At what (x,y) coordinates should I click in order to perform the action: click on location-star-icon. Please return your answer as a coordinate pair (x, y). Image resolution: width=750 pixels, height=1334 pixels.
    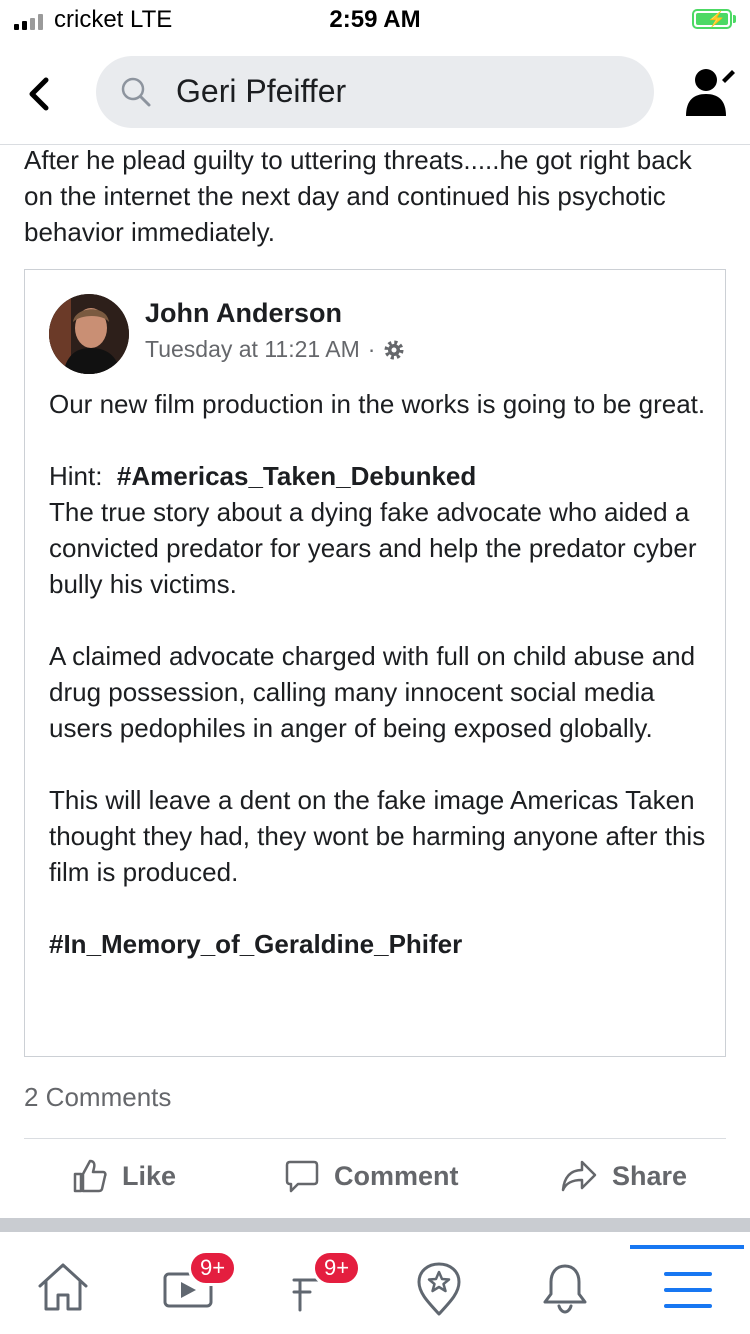
    Looking at the image, I should click on (439, 1289).